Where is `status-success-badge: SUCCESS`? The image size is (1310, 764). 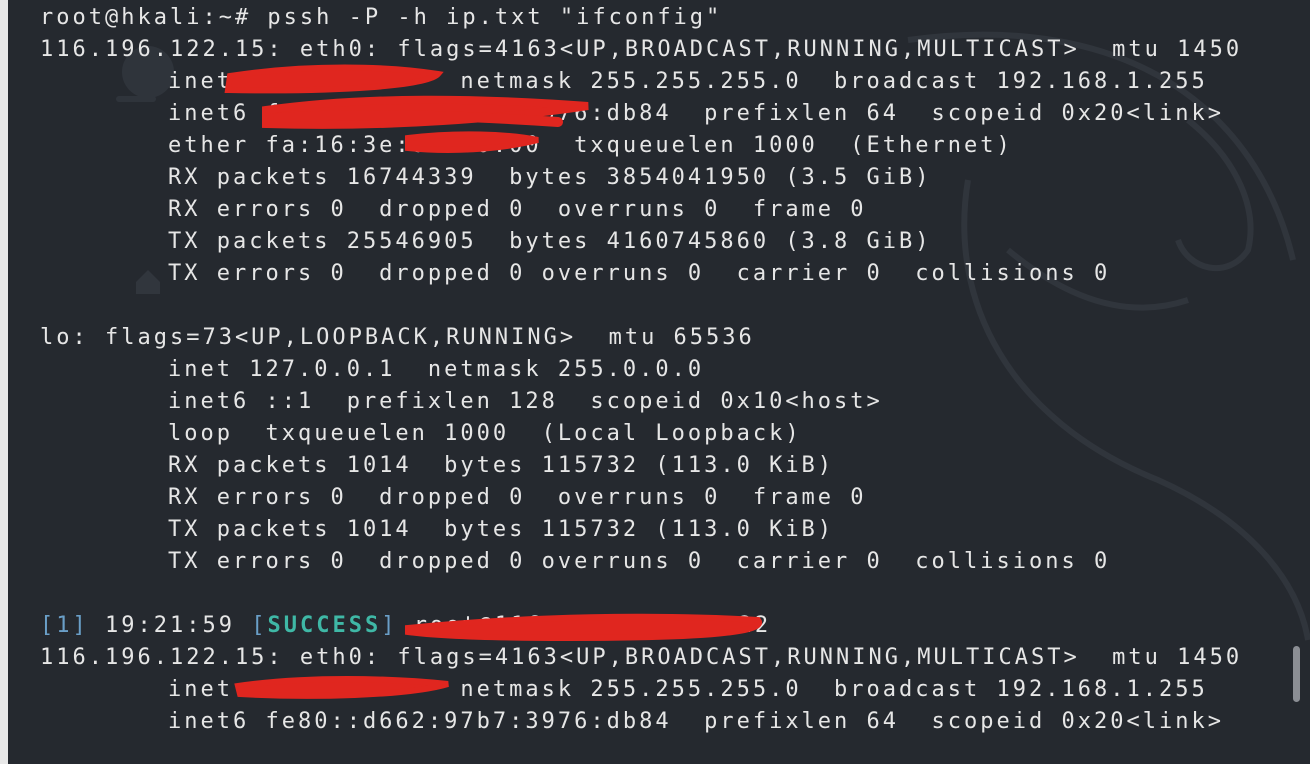
status-success-badge: SUCCESS is located at coordinates (324, 625).